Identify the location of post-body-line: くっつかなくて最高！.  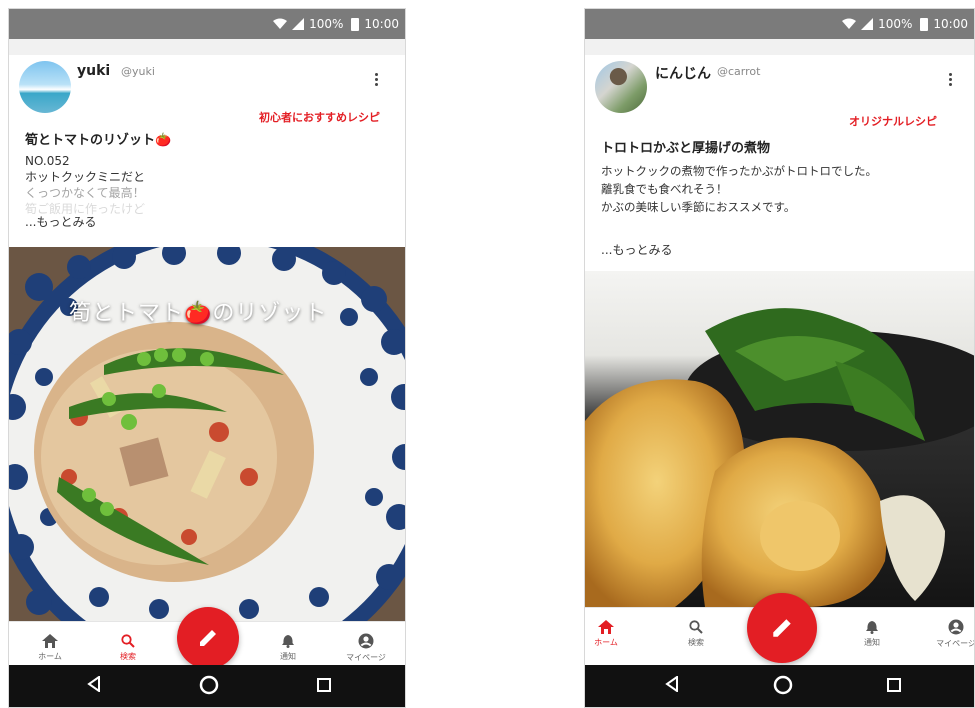
(85, 193).